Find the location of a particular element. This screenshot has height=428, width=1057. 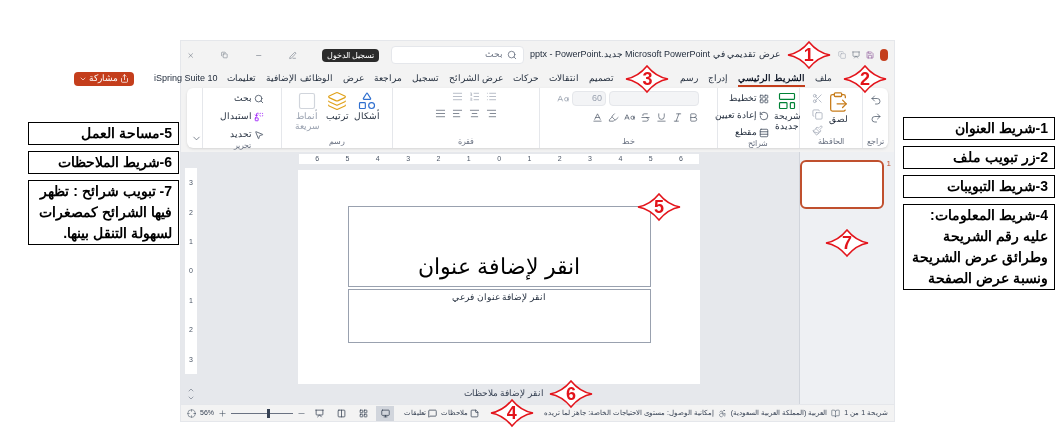

select-button: تحديد is located at coordinates (242, 134).